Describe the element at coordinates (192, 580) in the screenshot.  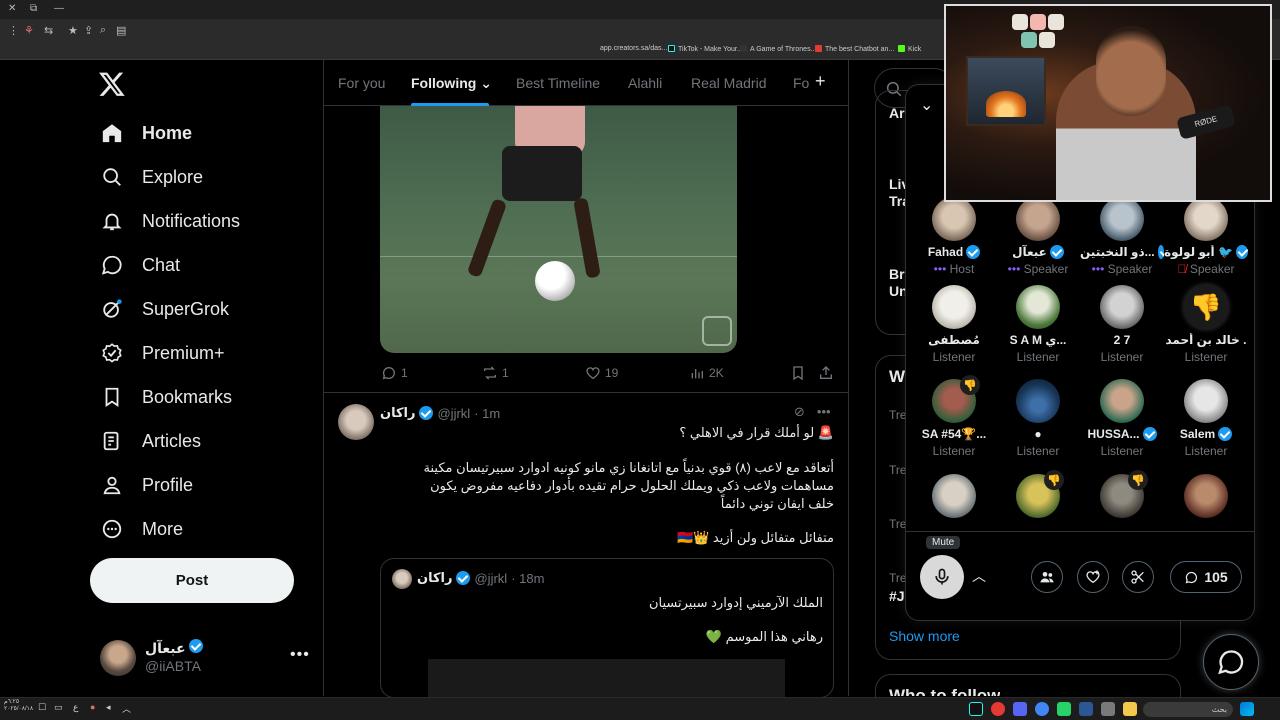
I see `post-button: Post` at that location.